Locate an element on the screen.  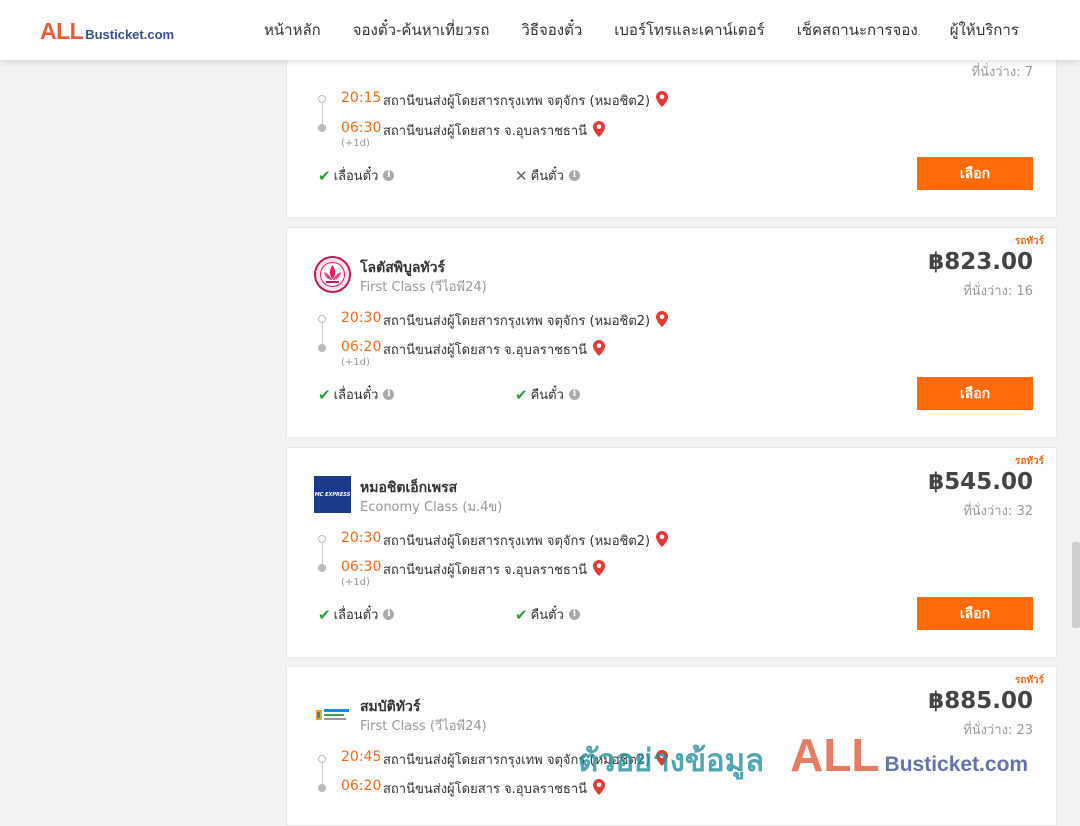
seats-available: ที่นั่งว่าง: 16 is located at coordinates (998, 291).